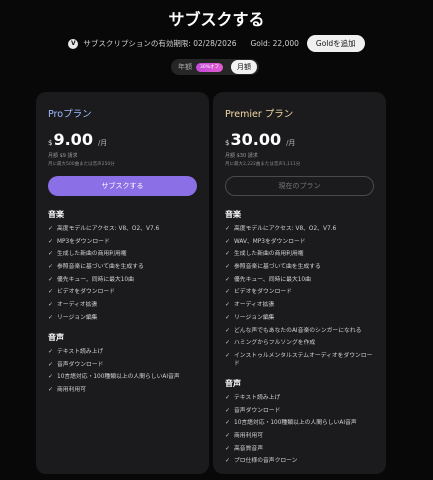 The width and height of the screenshot is (433, 480). I want to click on yearly-label: 年額, so click(185, 67).